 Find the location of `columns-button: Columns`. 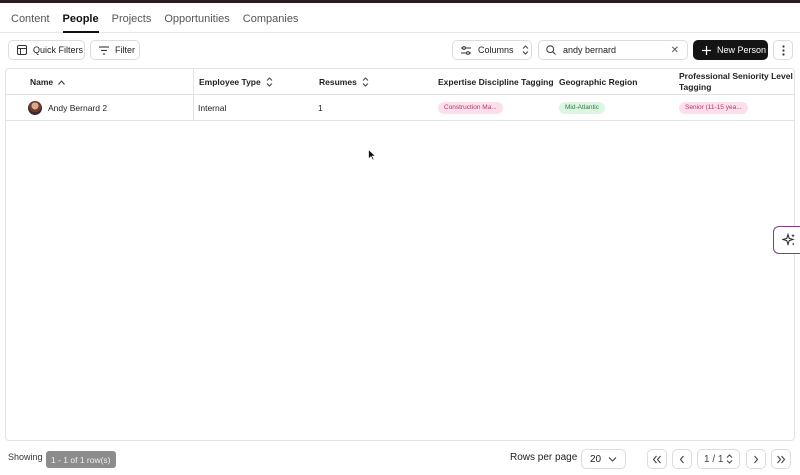

columns-button: Columns is located at coordinates (492, 50).